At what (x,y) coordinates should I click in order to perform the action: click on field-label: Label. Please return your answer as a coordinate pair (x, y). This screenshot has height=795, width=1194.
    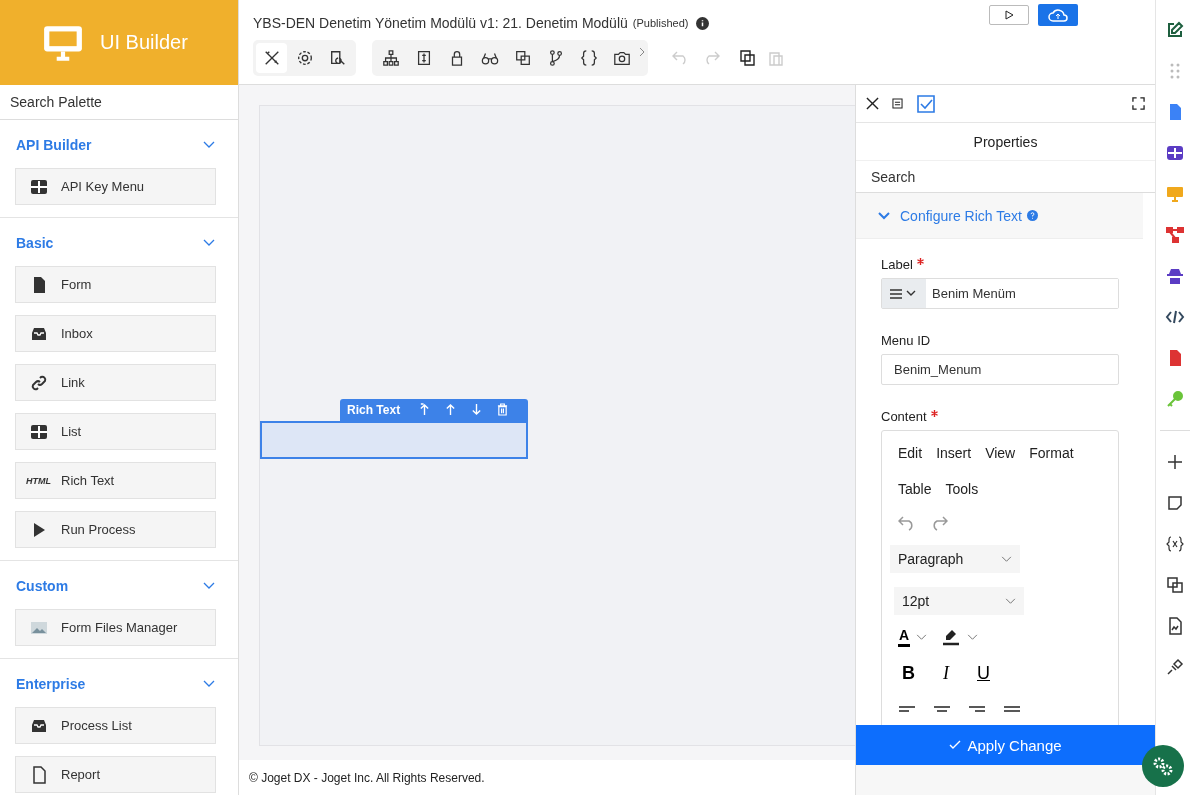
    Looking at the image, I should click on (897, 264).